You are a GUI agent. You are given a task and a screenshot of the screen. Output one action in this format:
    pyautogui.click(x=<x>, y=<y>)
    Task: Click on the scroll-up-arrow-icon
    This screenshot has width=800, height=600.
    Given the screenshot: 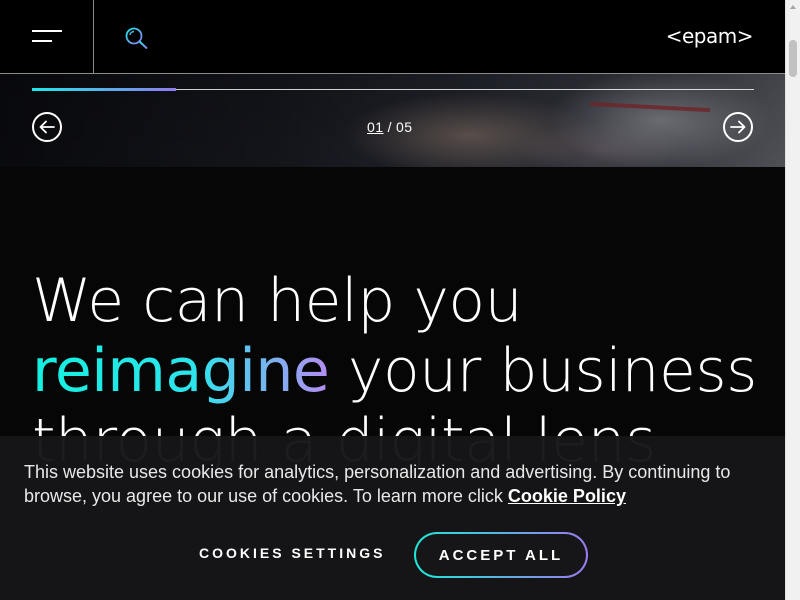 What is the action you would take?
    pyautogui.click(x=793, y=7)
    